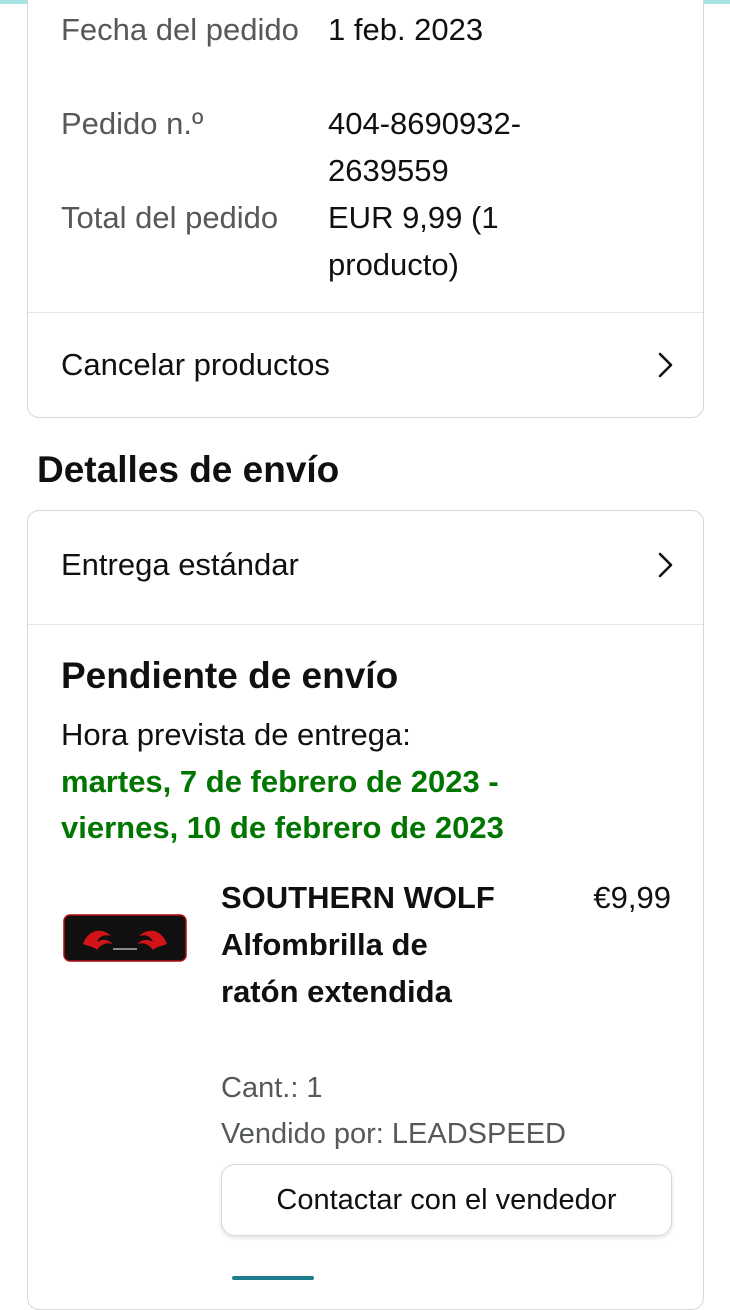  What do you see at coordinates (393, 1134) in the screenshot?
I see `product-seller: Vendido por: LEADSPEED` at bounding box center [393, 1134].